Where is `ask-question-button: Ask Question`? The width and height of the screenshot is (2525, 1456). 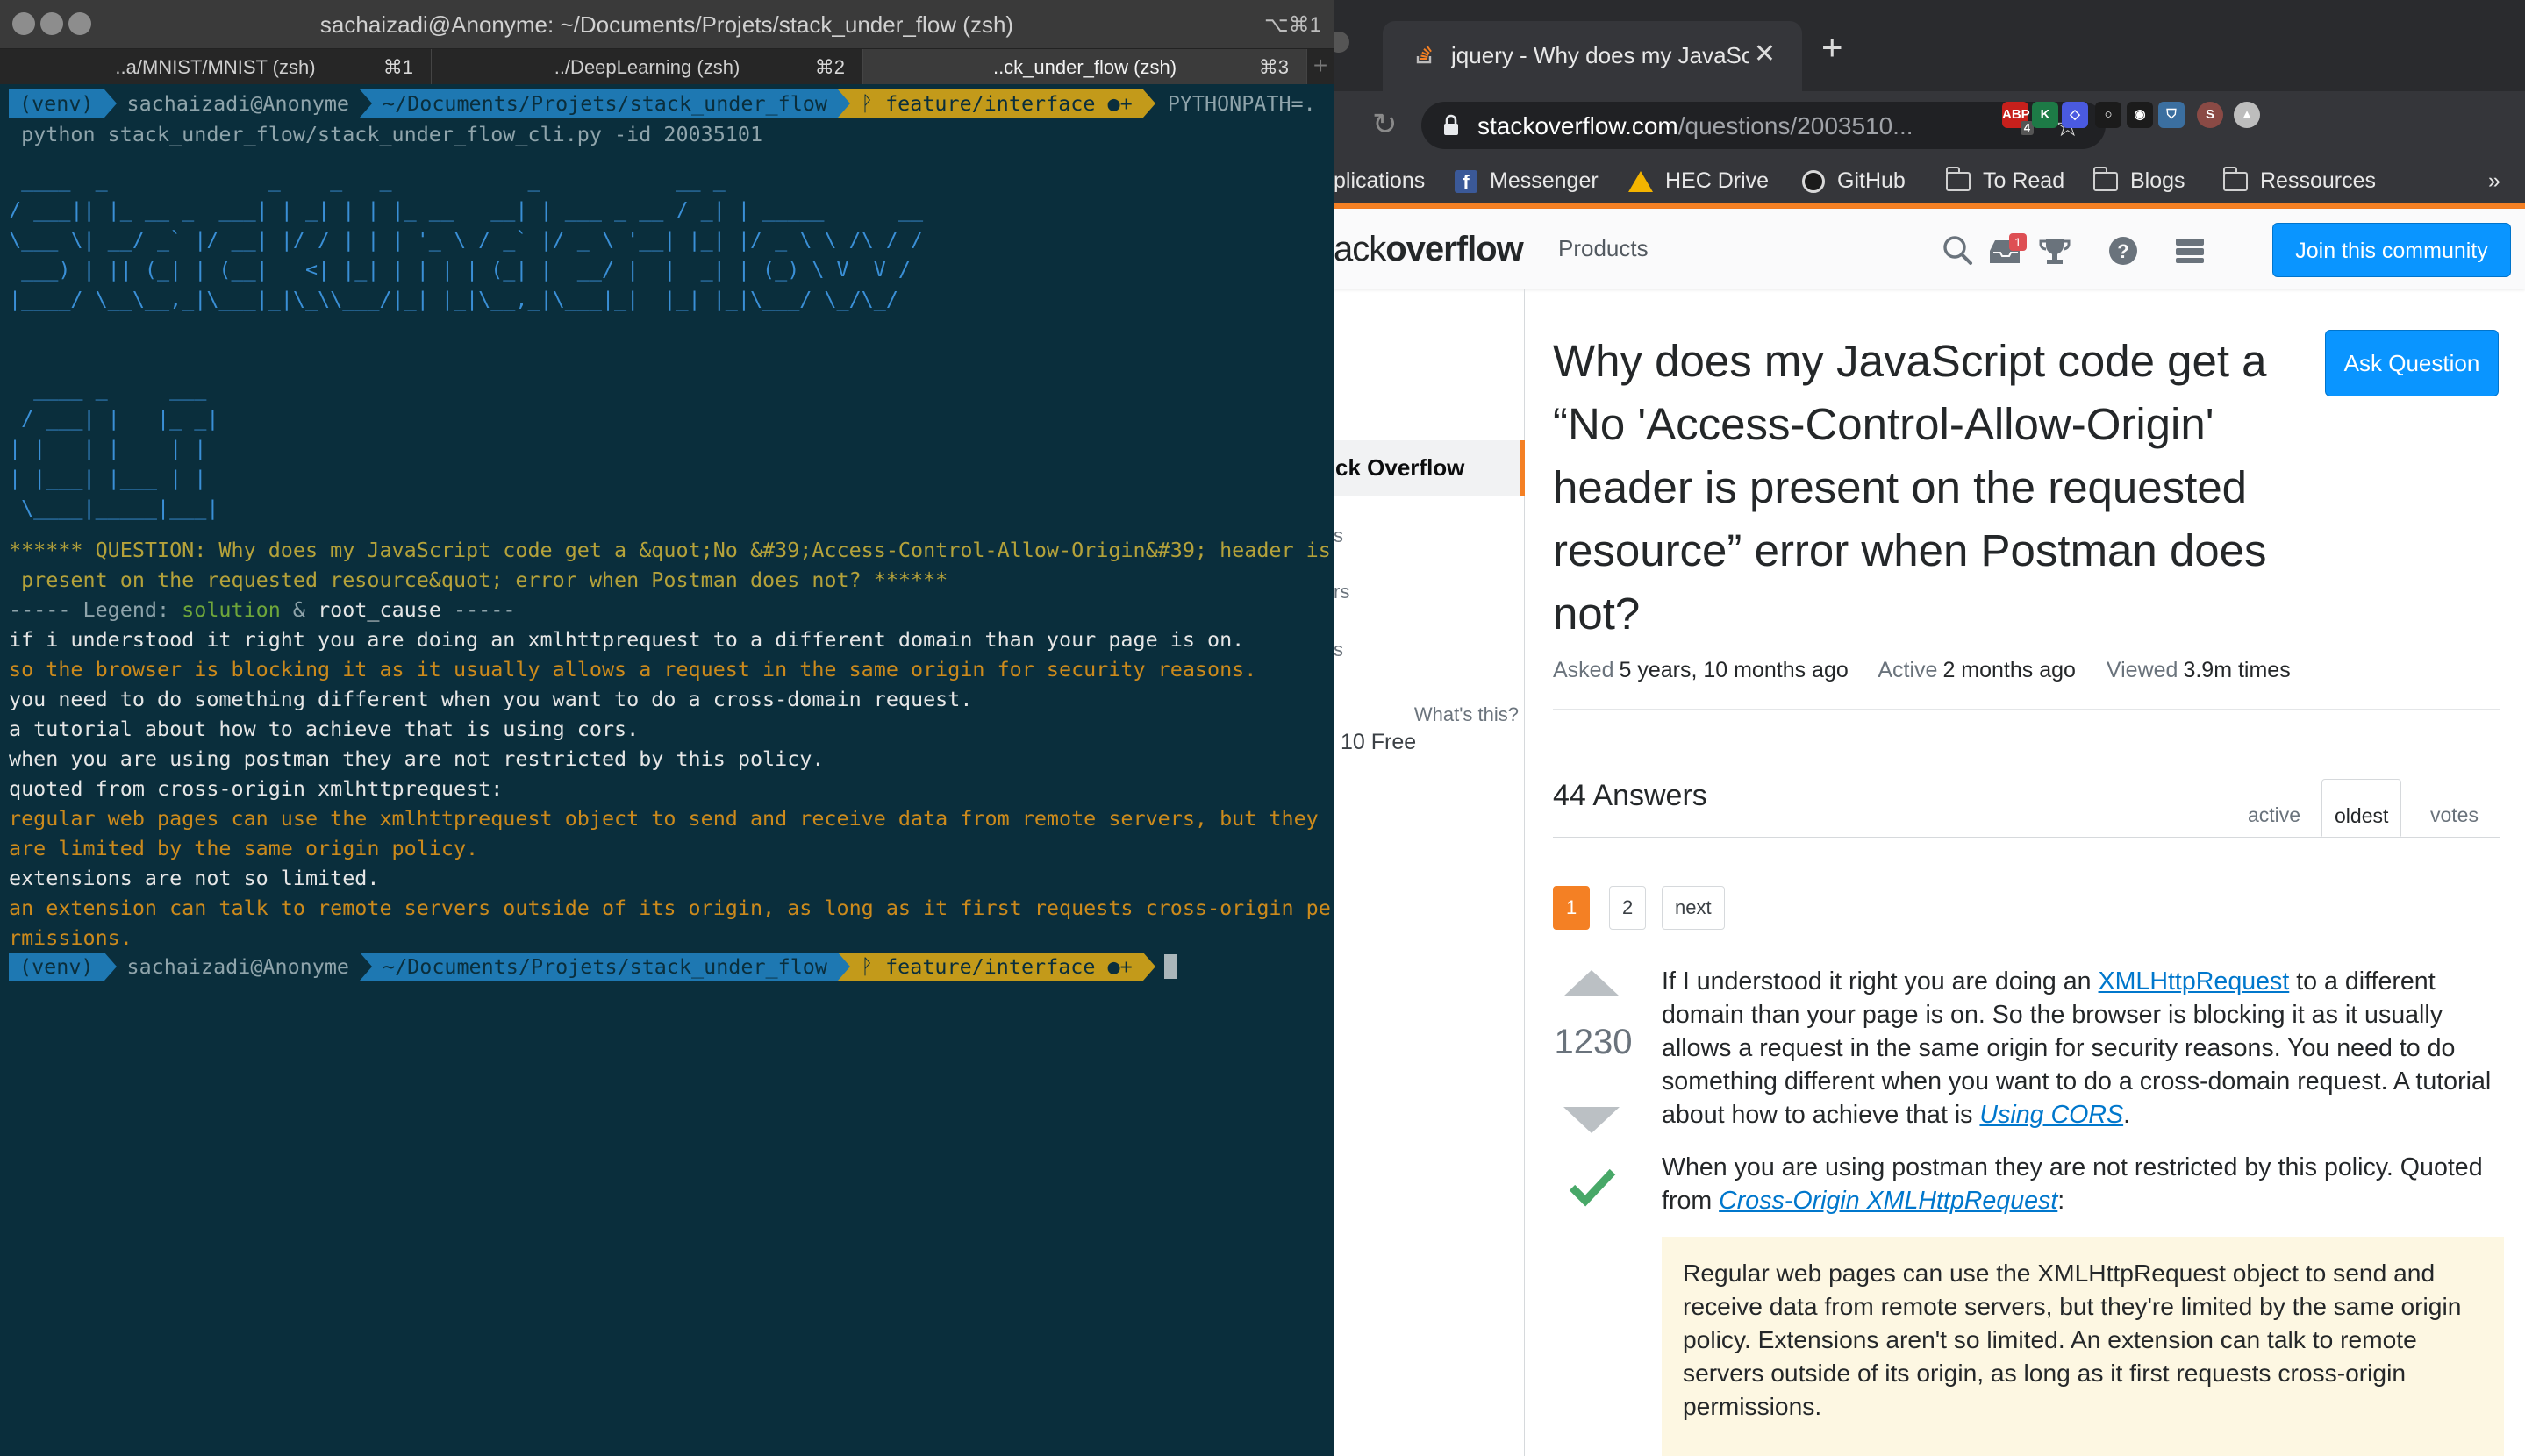
ask-question-button: Ask Question is located at coordinates (2412, 363).